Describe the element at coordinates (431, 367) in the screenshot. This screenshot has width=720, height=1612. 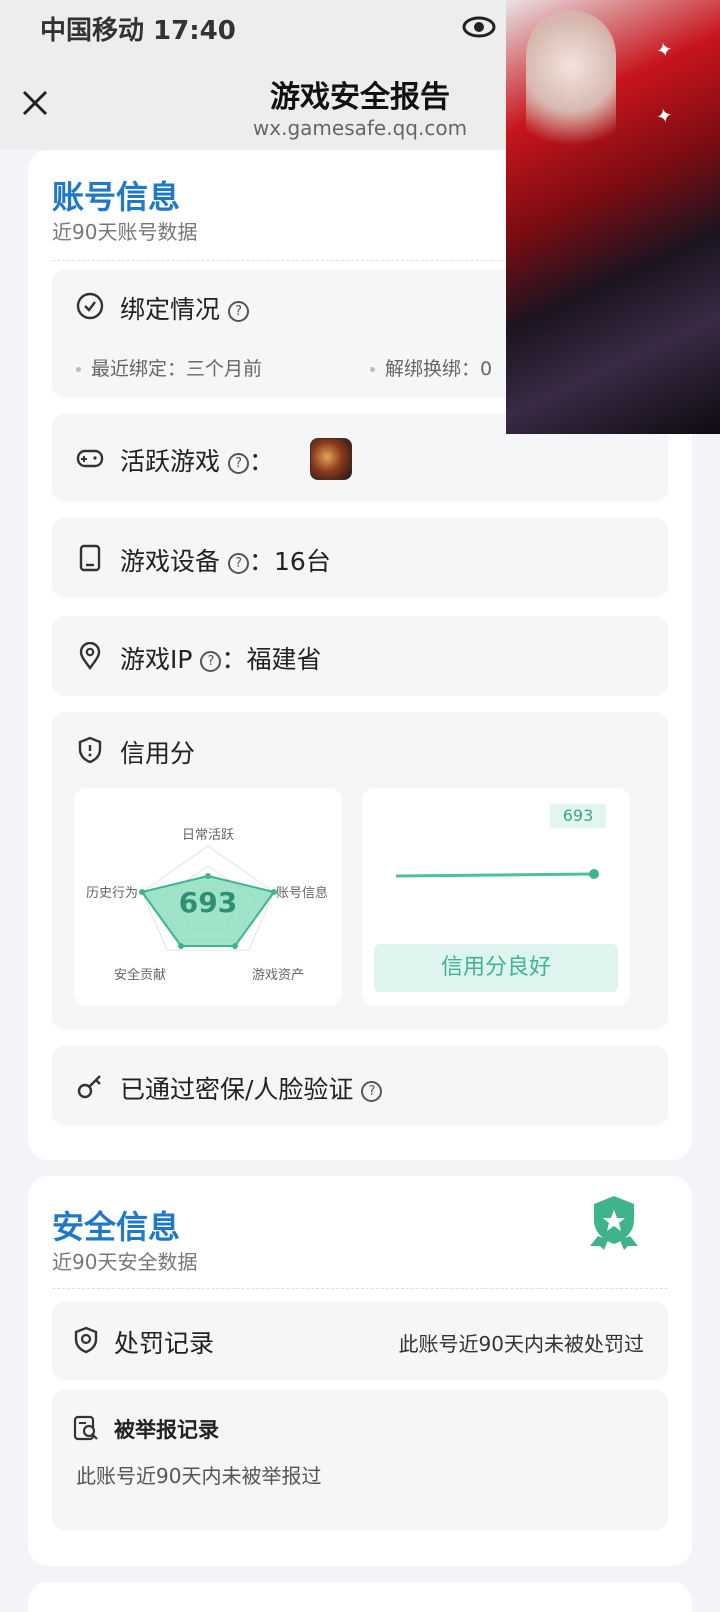
I see `unbind-text: 解绑换绑：0` at that location.